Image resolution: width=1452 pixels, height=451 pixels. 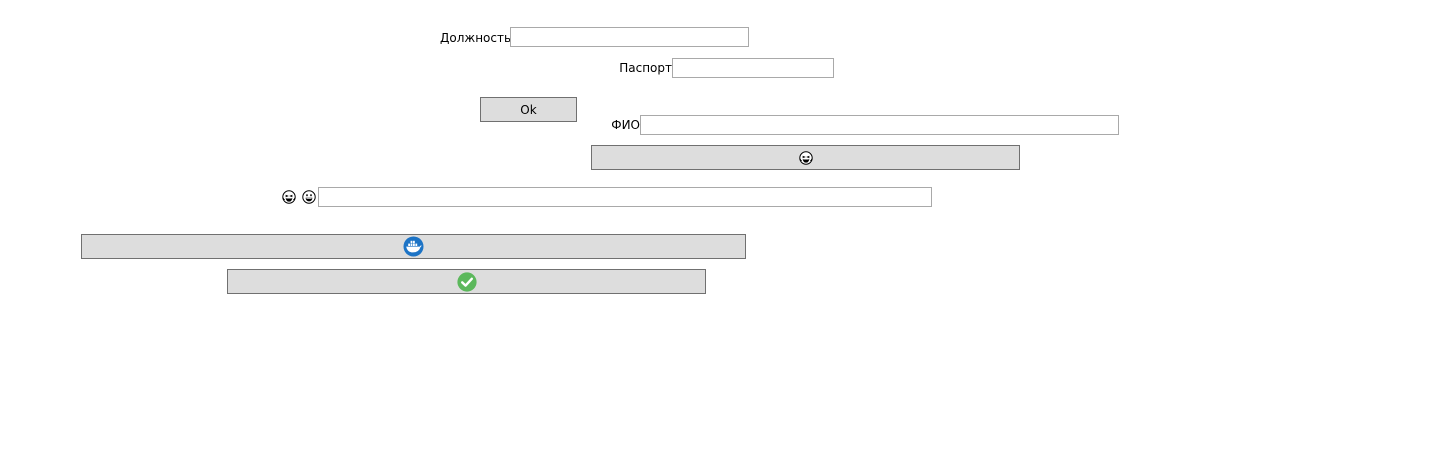 I want to click on fio-label: ФИО, so click(x=625, y=125).